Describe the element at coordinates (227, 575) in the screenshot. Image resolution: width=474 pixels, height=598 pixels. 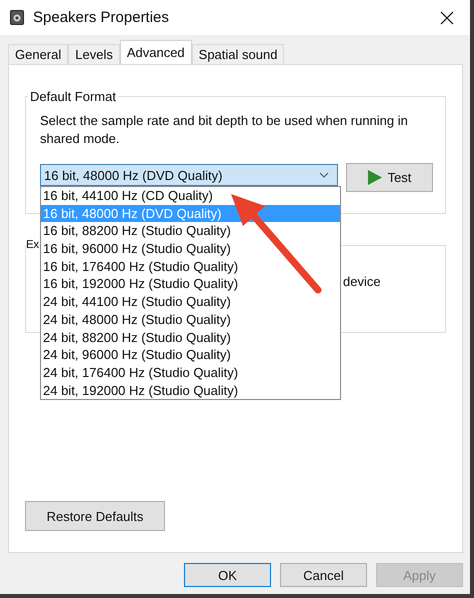
I see `dialog-button: OK` at that location.